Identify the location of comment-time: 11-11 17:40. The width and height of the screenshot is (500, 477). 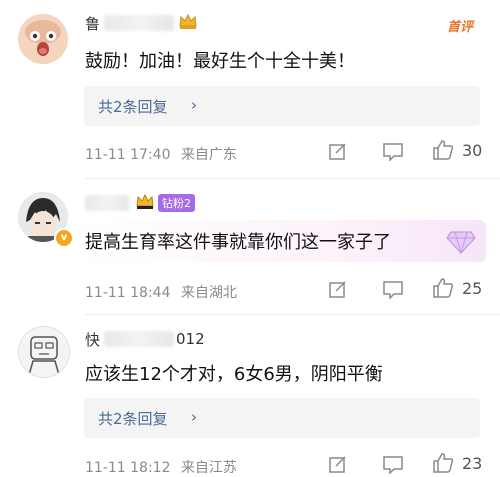
(128, 155).